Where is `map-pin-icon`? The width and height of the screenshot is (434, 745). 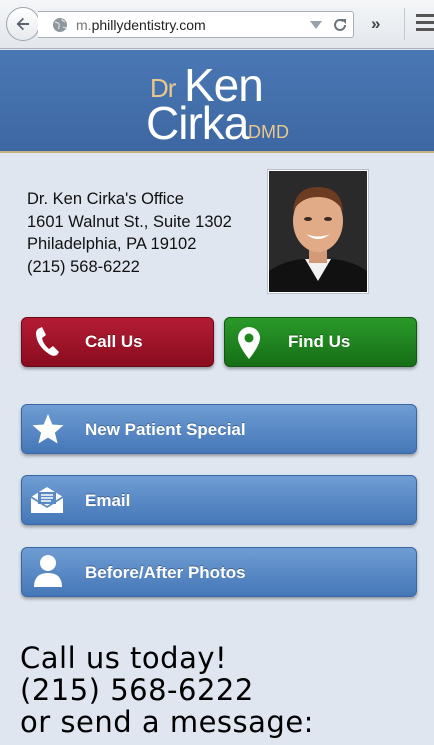 map-pin-icon is located at coordinates (249, 343).